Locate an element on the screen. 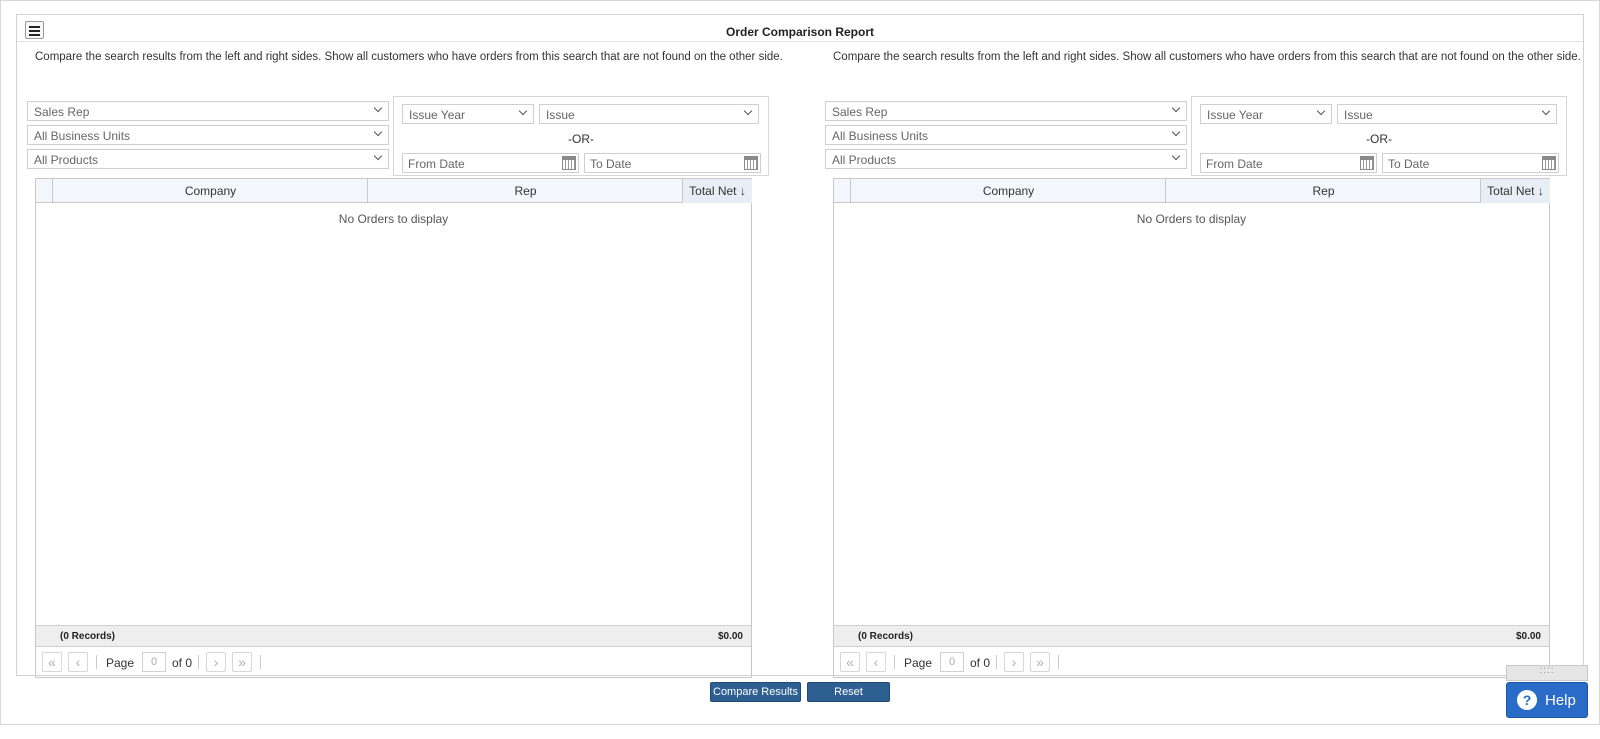 The image size is (1600, 739). help-label: Help is located at coordinates (1560, 700).